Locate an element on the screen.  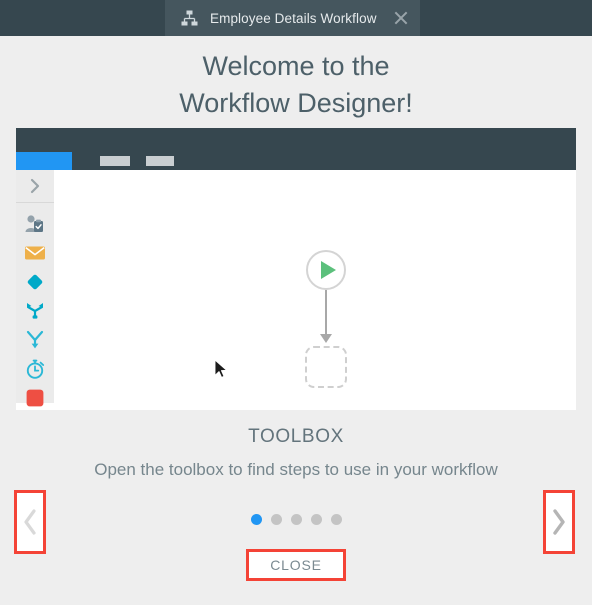
previous-slide-button is located at coordinates (30, 522).